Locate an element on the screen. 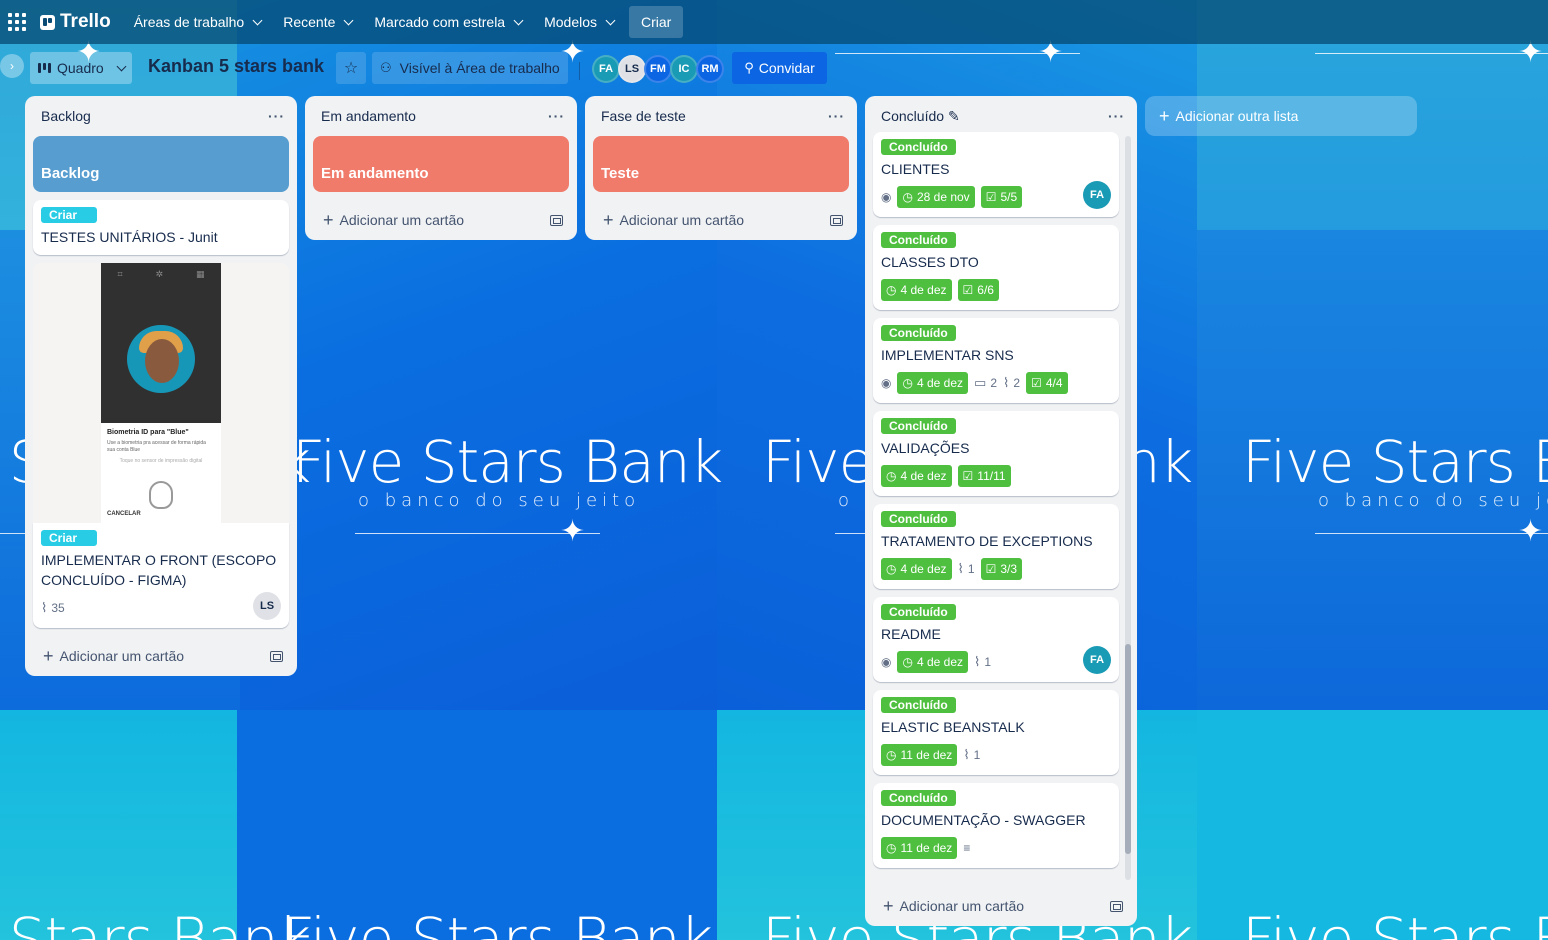 This screenshot has height=940, width=1548. nav-templates: Modelos is located at coordinates (579, 22).